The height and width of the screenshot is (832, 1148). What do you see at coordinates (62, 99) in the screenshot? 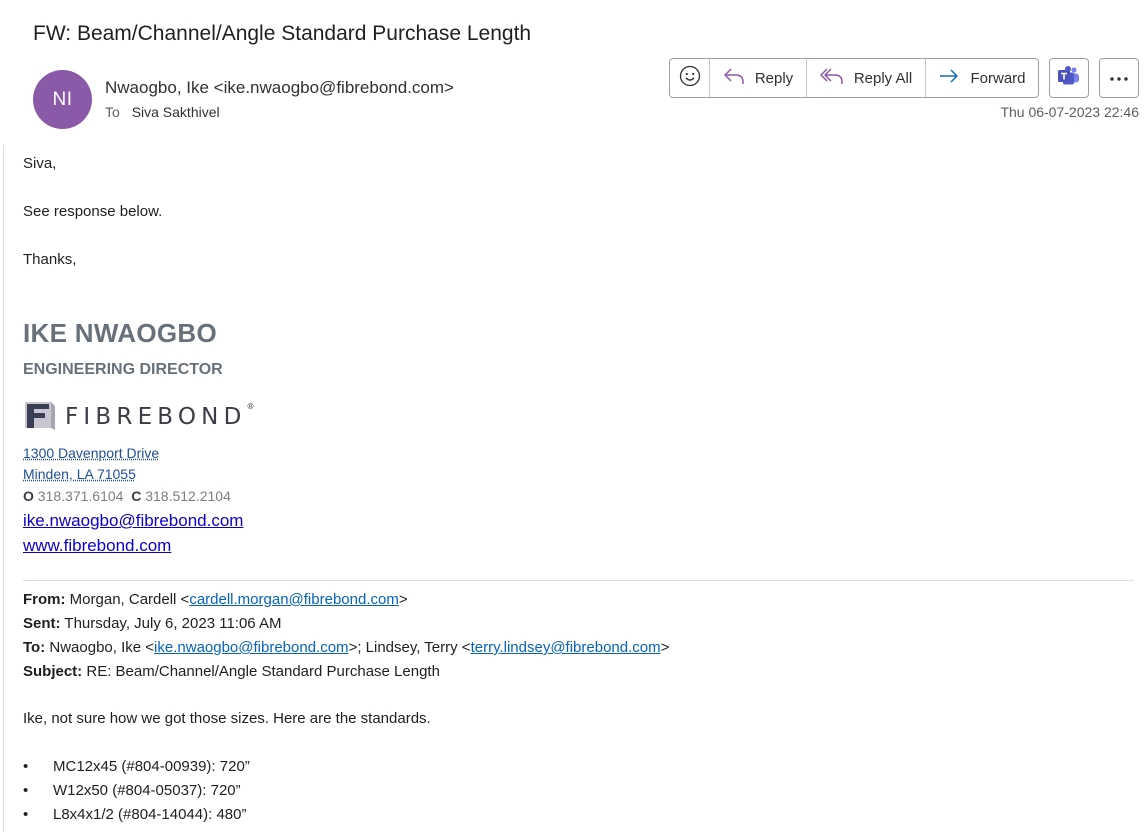
I see `avatar: NI` at bounding box center [62, 99].